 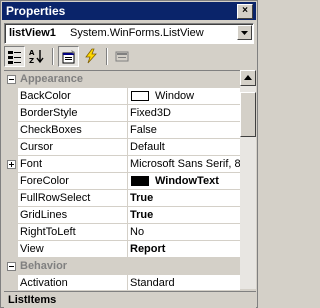 I want to click on alphabetical-icon: A Z, so click(x=36, y=56).